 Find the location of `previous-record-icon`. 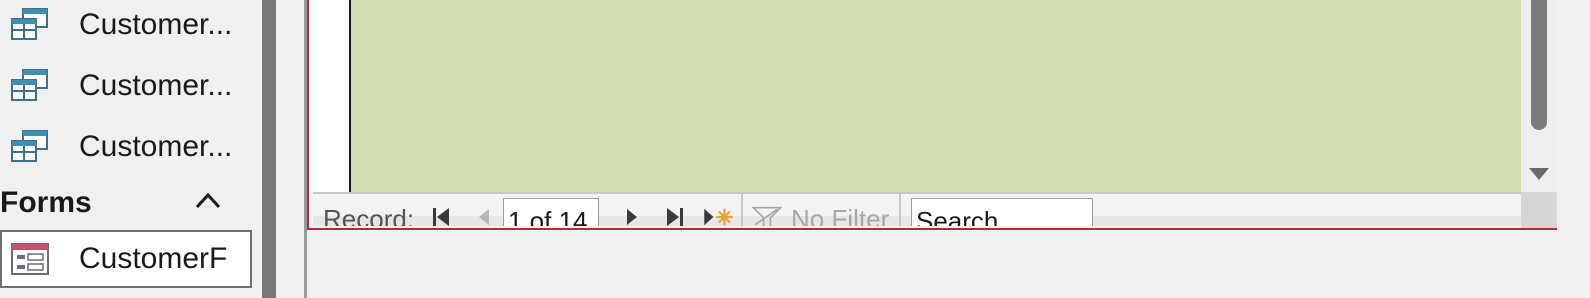

previous-record-icon is located at coordinates (484, 216).